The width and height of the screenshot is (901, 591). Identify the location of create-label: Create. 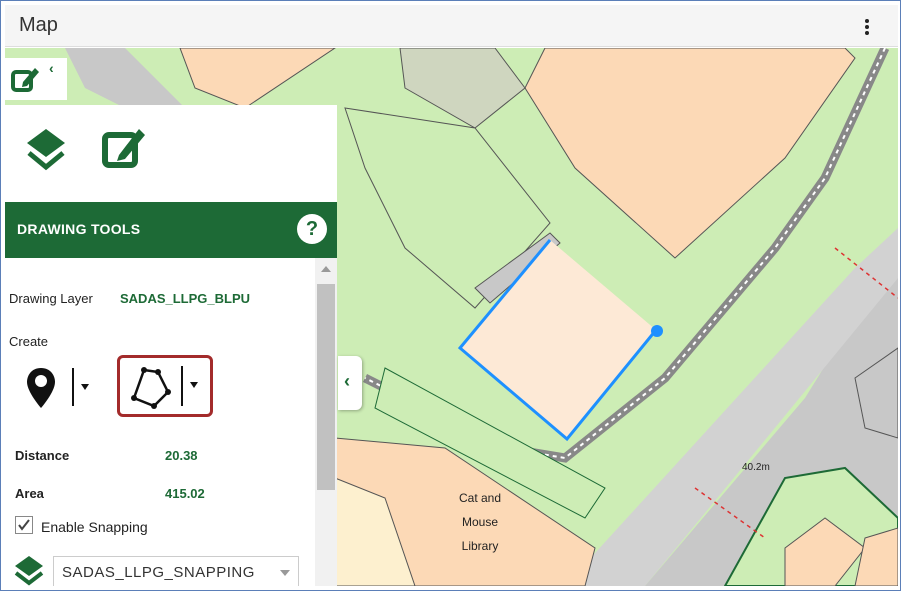
(29, 341).